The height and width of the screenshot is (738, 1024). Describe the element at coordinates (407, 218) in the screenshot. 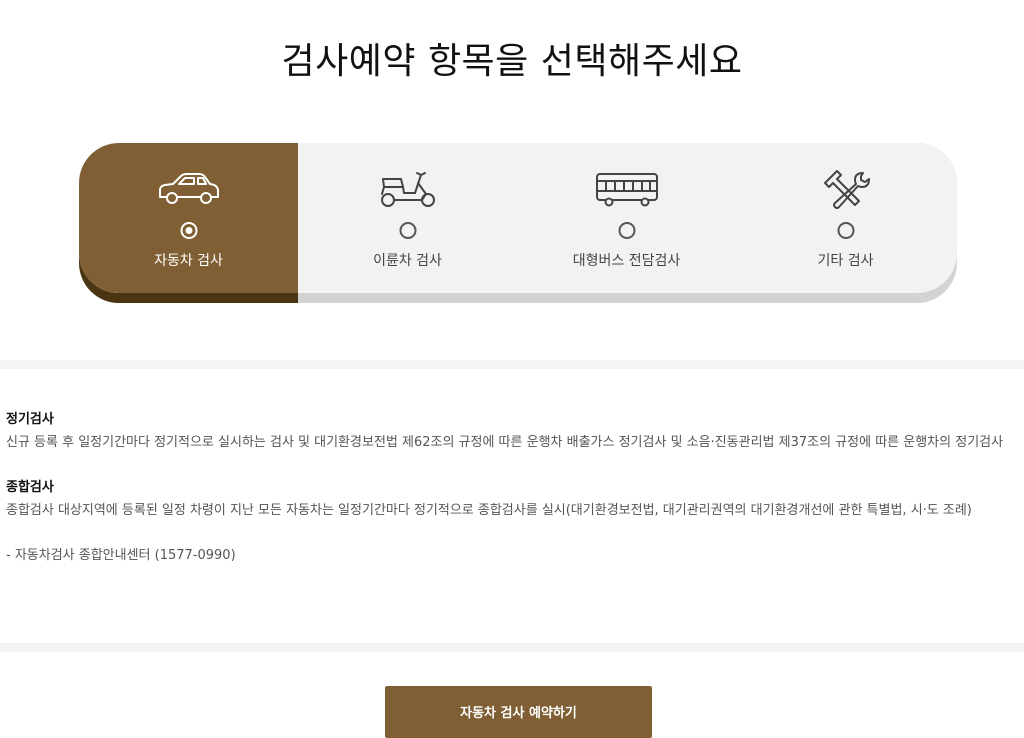

I see `option-motorcycle-inspection: 이륜차 검사` at that location.